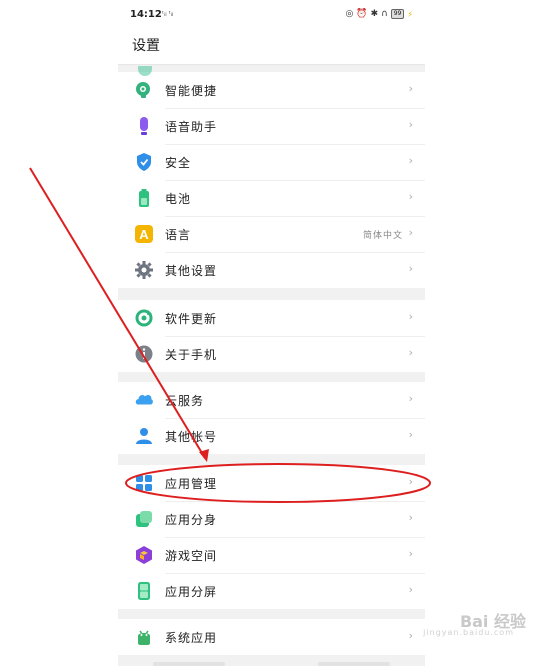 This screenshot has height=666, width=544. What do you see at coordinates (146, 46) in the screenshot?
I see `page-title: 设置` at bounding box center [146, 46].